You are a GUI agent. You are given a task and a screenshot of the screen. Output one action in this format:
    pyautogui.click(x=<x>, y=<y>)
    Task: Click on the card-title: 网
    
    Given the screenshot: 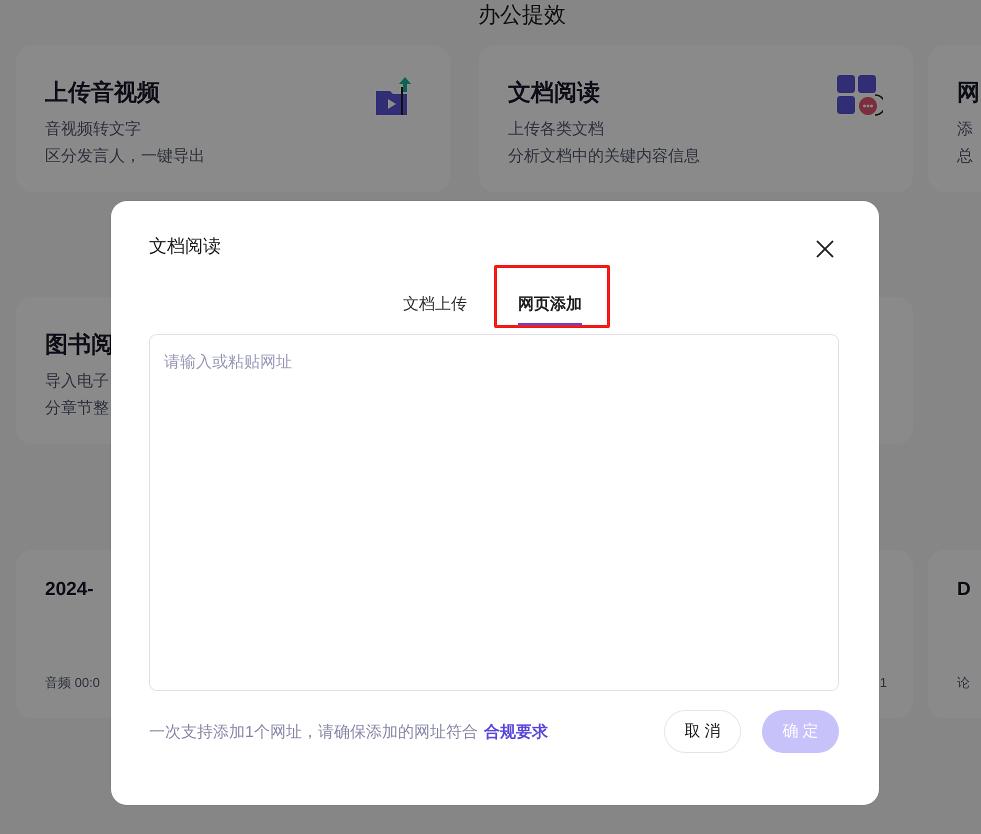 What is the action you would take?
    pyautogui.click(x=968, y=92)
    